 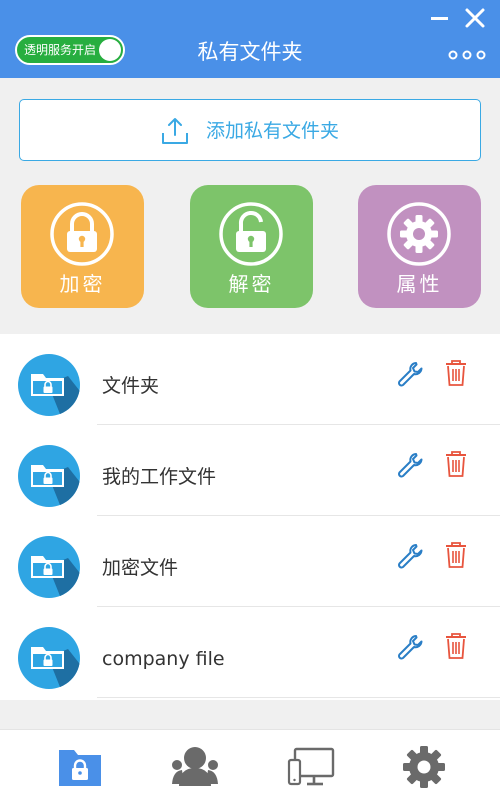 I want to click on lock-open-icon, so click(x=251, y=234).